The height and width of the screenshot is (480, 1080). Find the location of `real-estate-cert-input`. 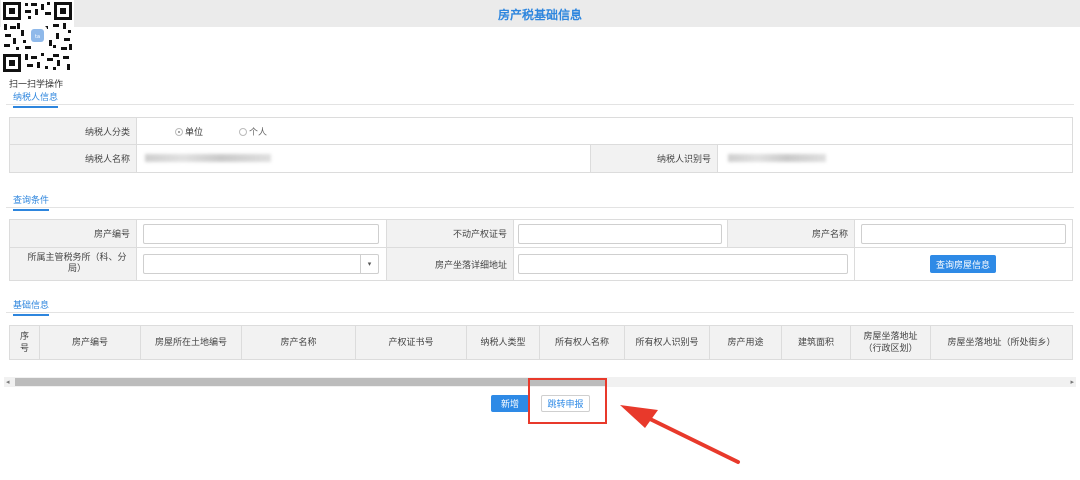

real-estate-cert-input is located at coordinates (620, 234).